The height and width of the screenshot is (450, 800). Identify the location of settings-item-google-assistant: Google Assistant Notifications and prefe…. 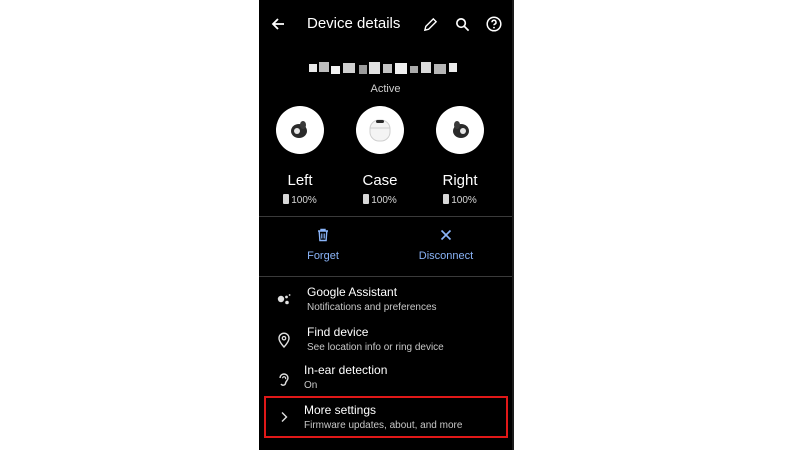
(385, 302).